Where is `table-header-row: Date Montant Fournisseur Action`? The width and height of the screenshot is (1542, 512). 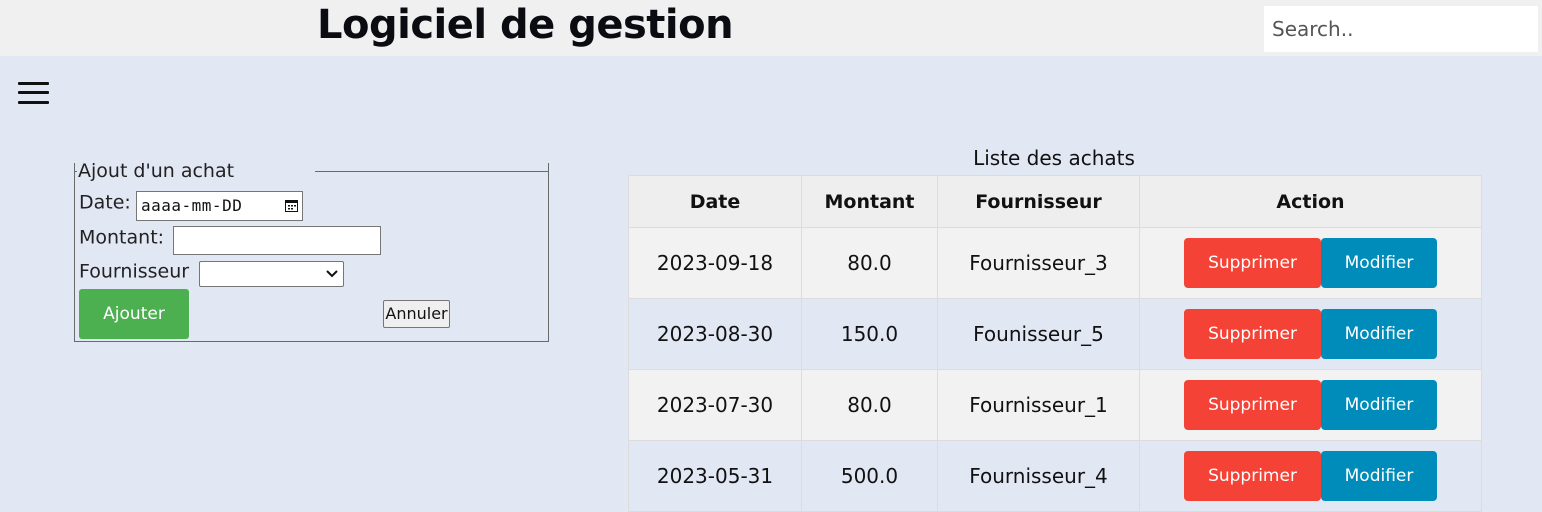
table-header-row: Date Montant Fournisseur Action is located at coordinates (1055, 201).